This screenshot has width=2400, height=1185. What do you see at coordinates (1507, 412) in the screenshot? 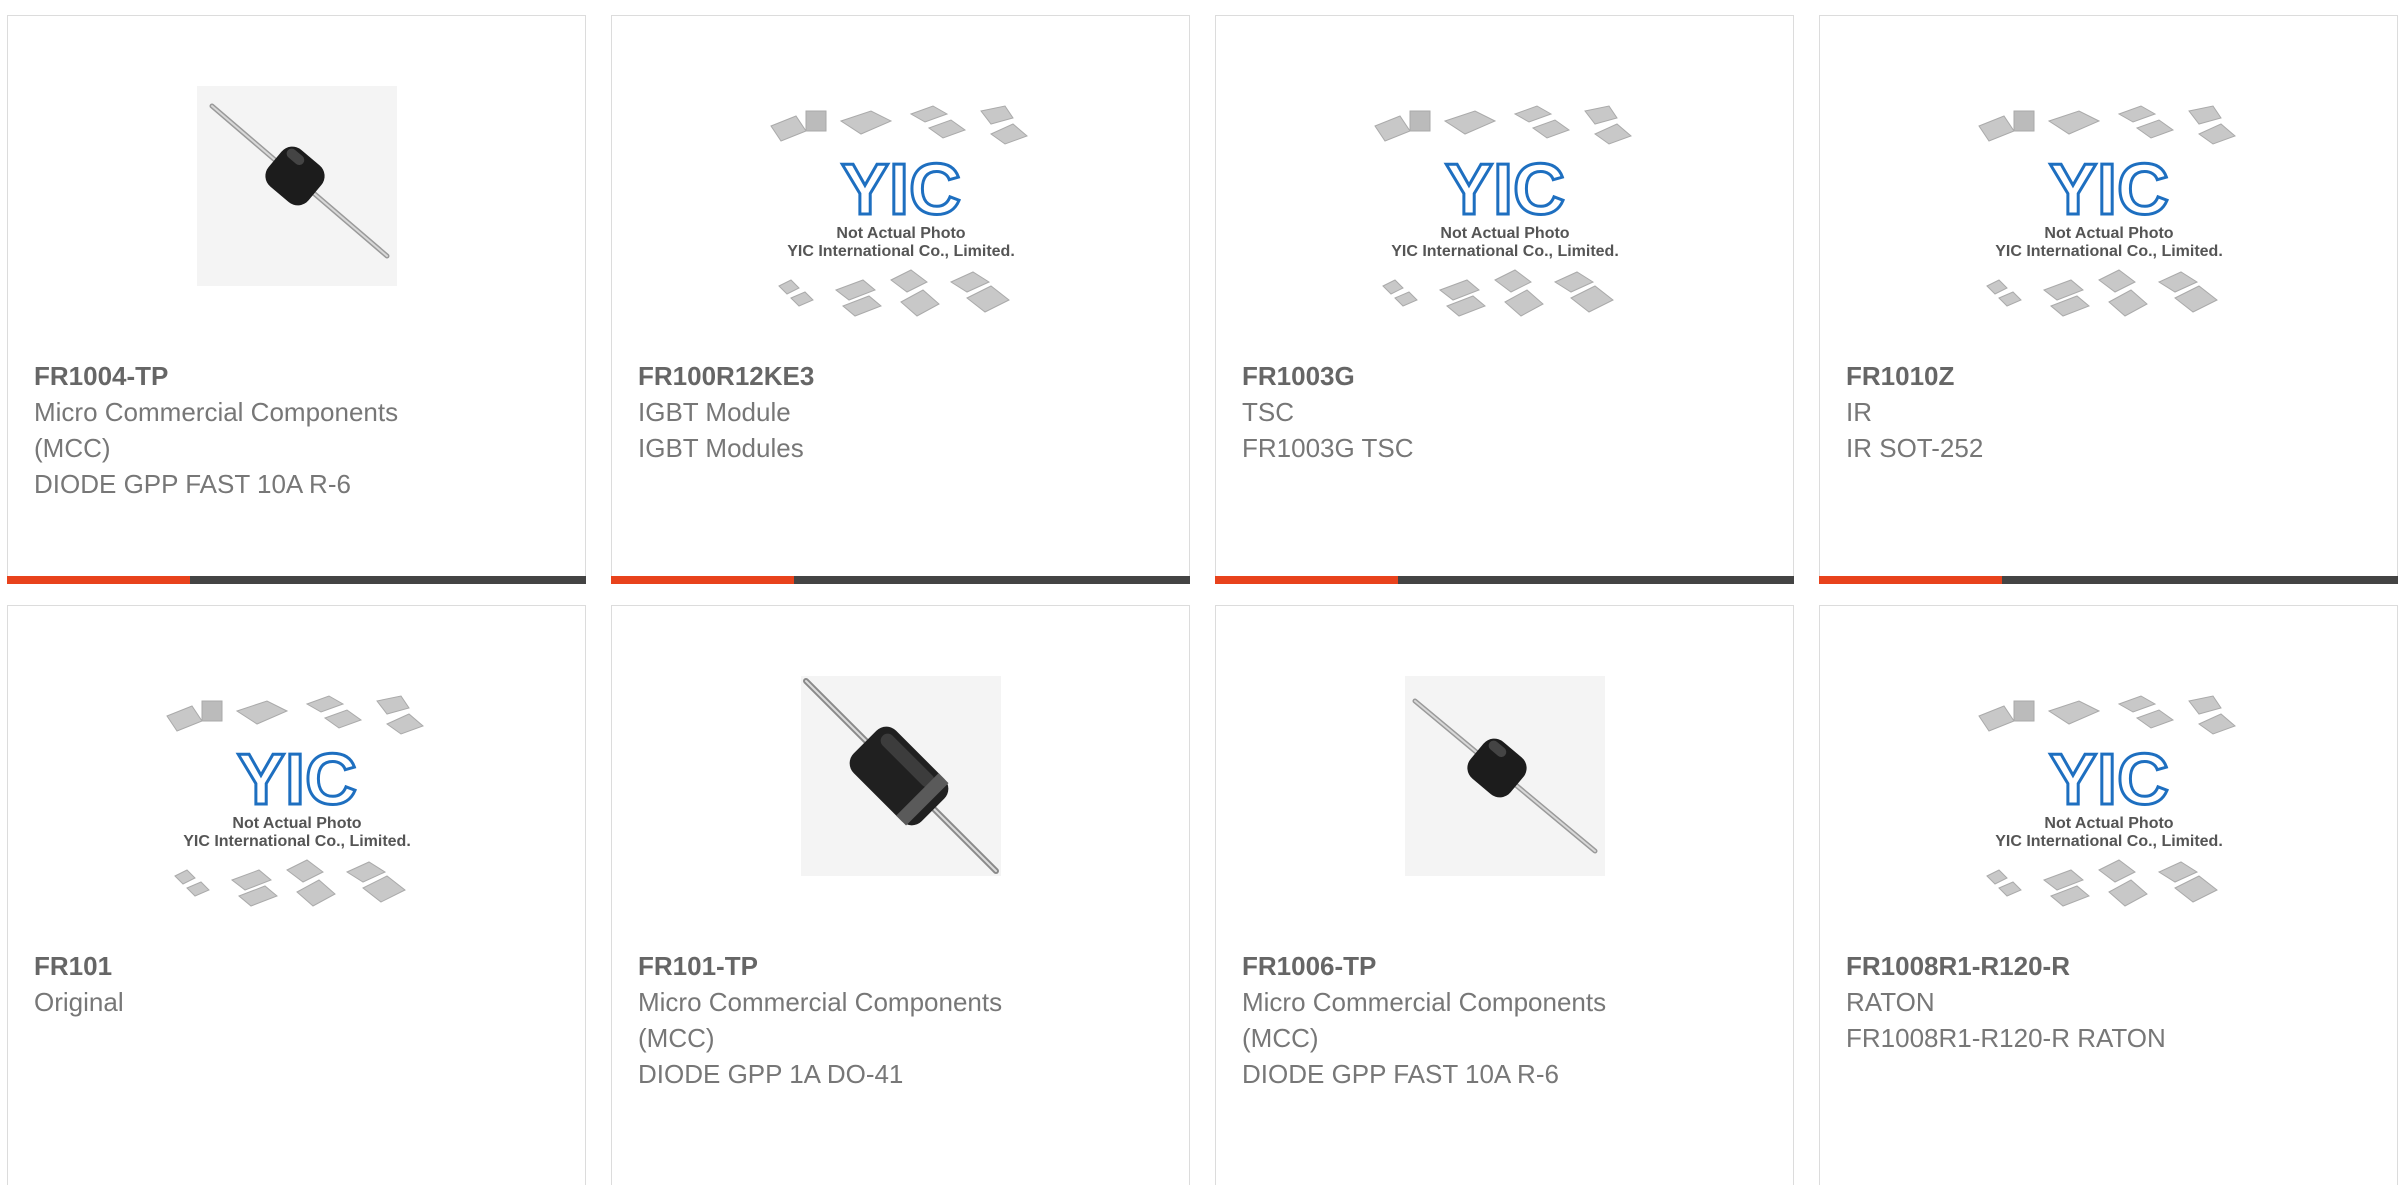
I see `product-info: FR1003G TSC FR1003G TSC` at bounding box center [1507, 412].